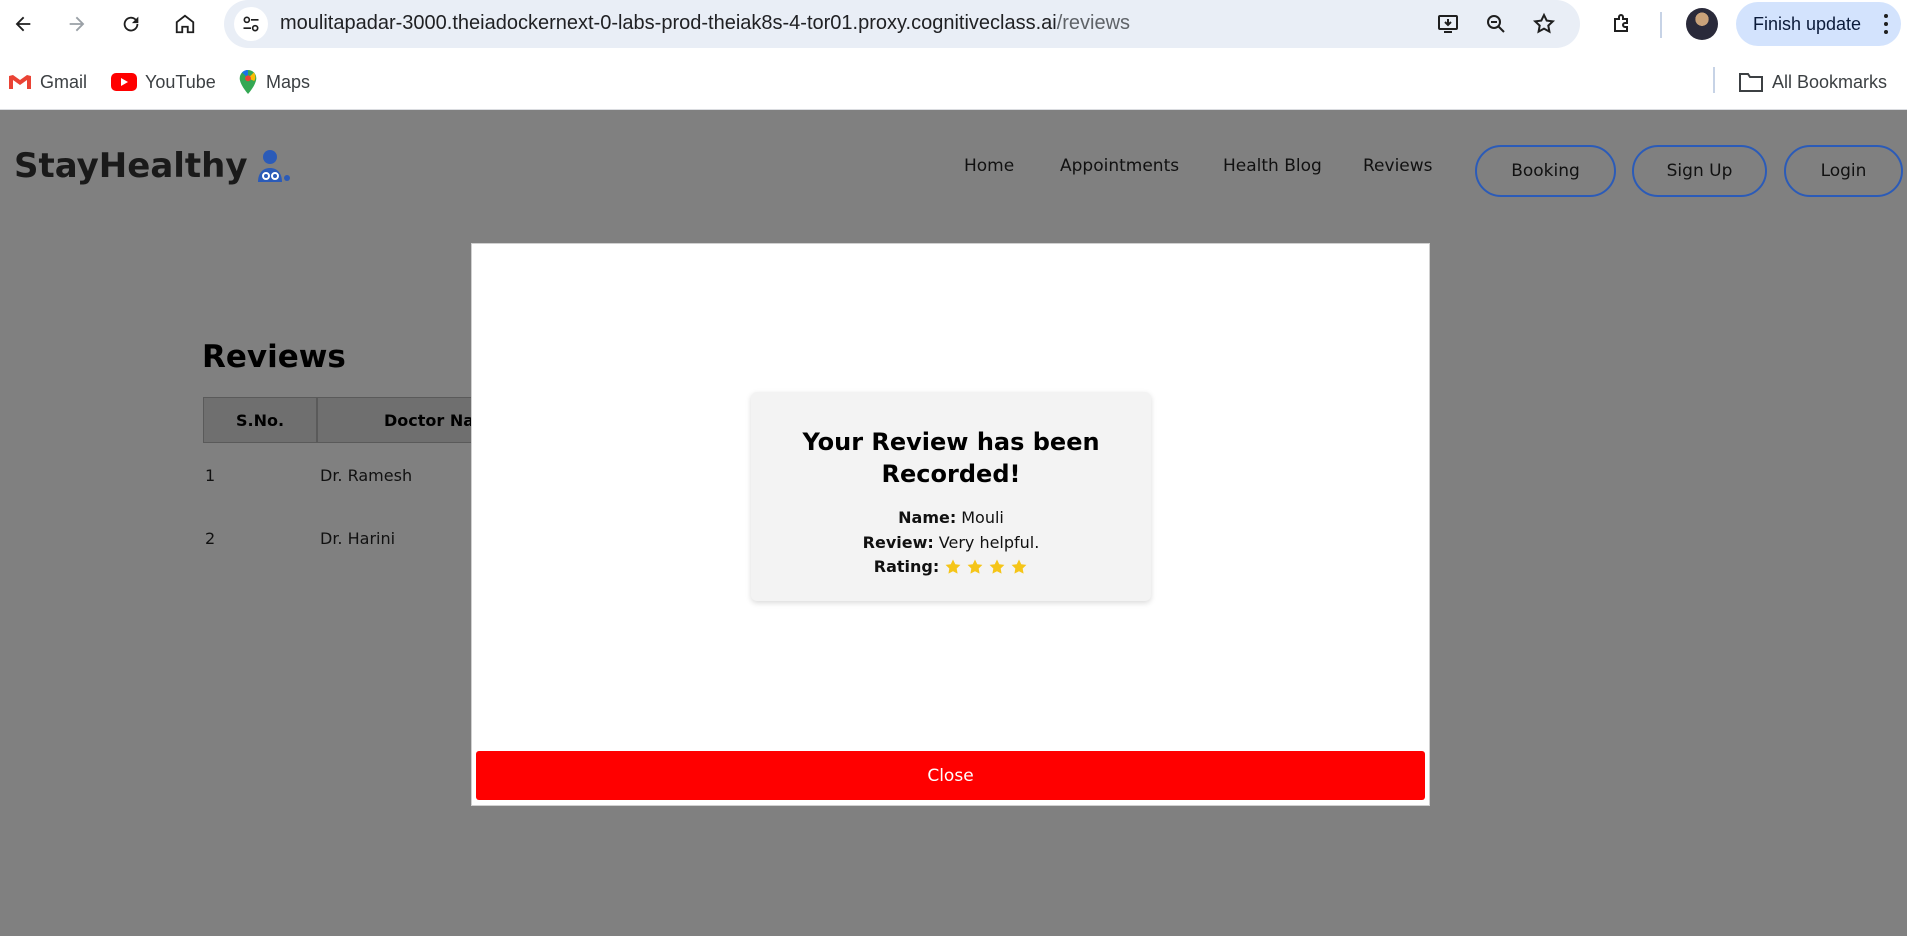  I want to click on zoom-out-icon, so click(1496, 24).